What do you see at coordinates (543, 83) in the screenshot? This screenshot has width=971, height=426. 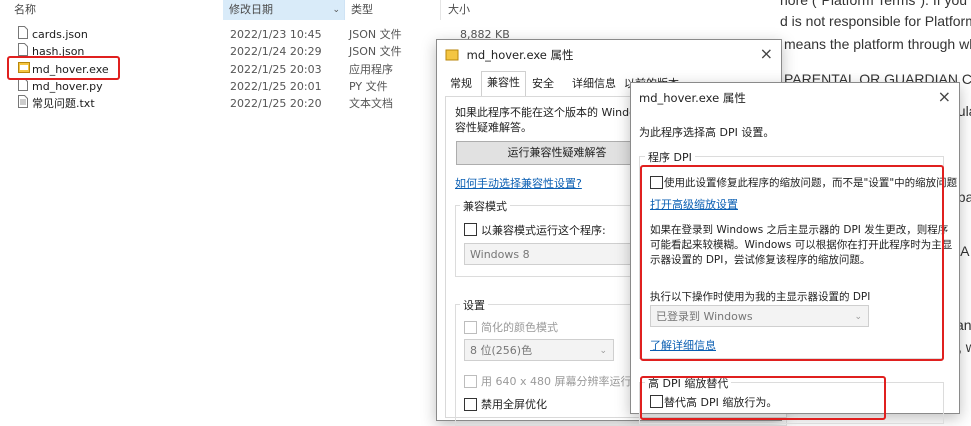 I see `tab-security: 安全` at bounding box center [543, 83].